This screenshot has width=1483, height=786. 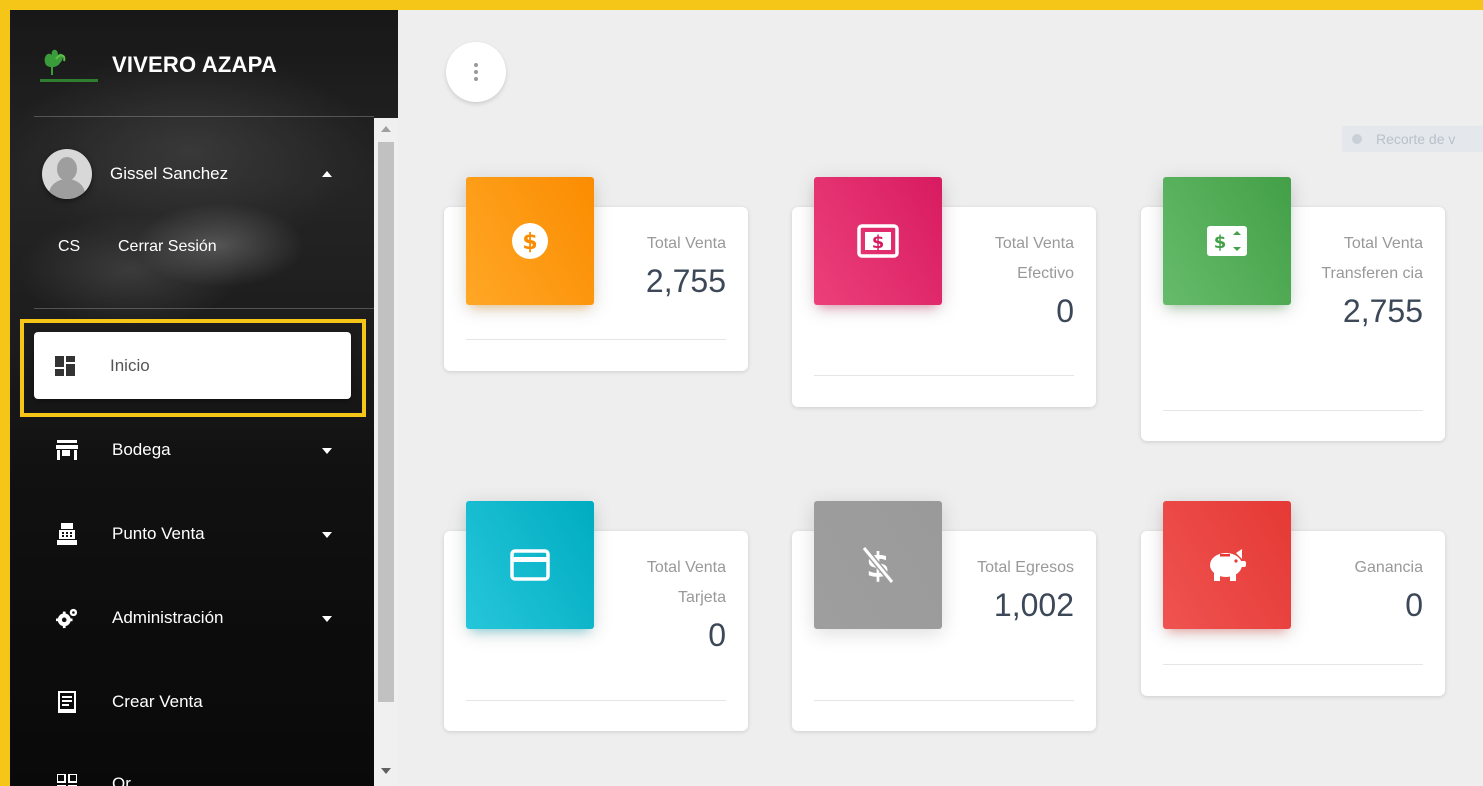 What do you see at coordinates (191, 768) in the screenshot?
I see `sidebar-item-qr: Qr` at bounding box center [191, 768].